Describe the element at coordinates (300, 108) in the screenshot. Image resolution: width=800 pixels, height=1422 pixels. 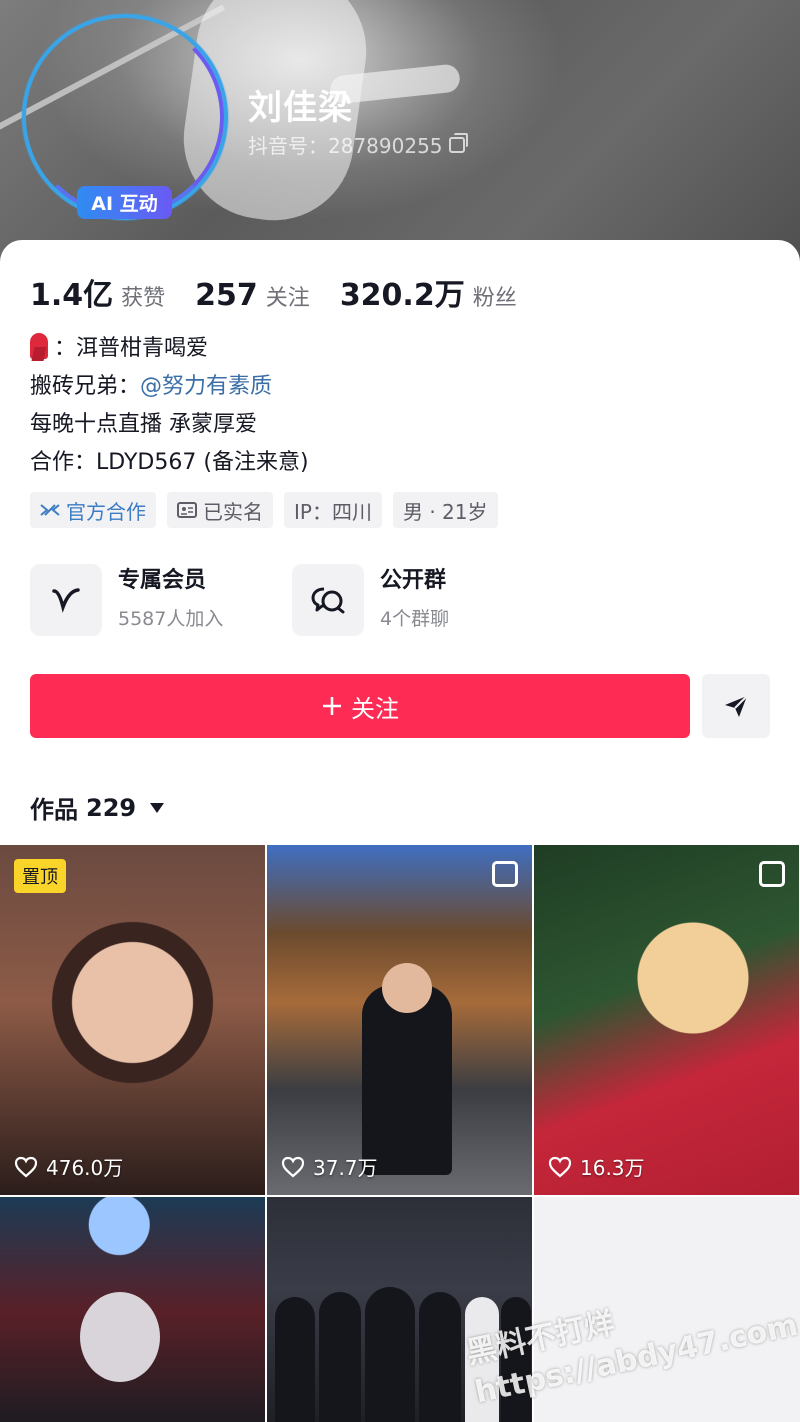
I see `profile-name: 刘佳梁` at that location.